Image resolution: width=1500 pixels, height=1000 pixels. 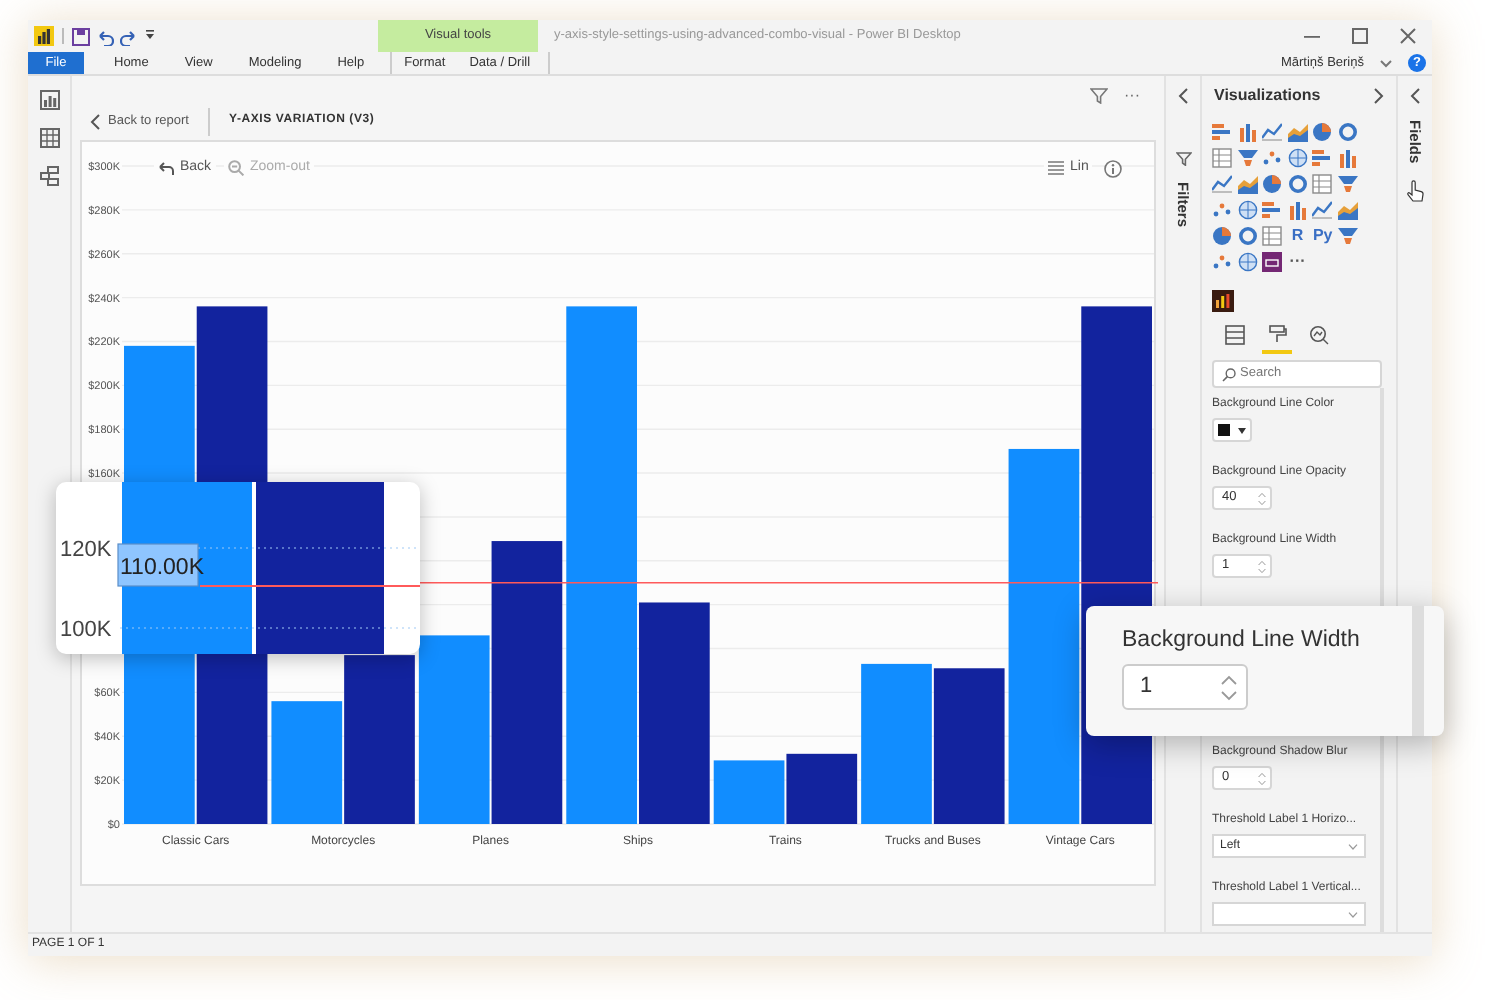 I want to click on chevron-left-icon, so click(x=95, y=121).